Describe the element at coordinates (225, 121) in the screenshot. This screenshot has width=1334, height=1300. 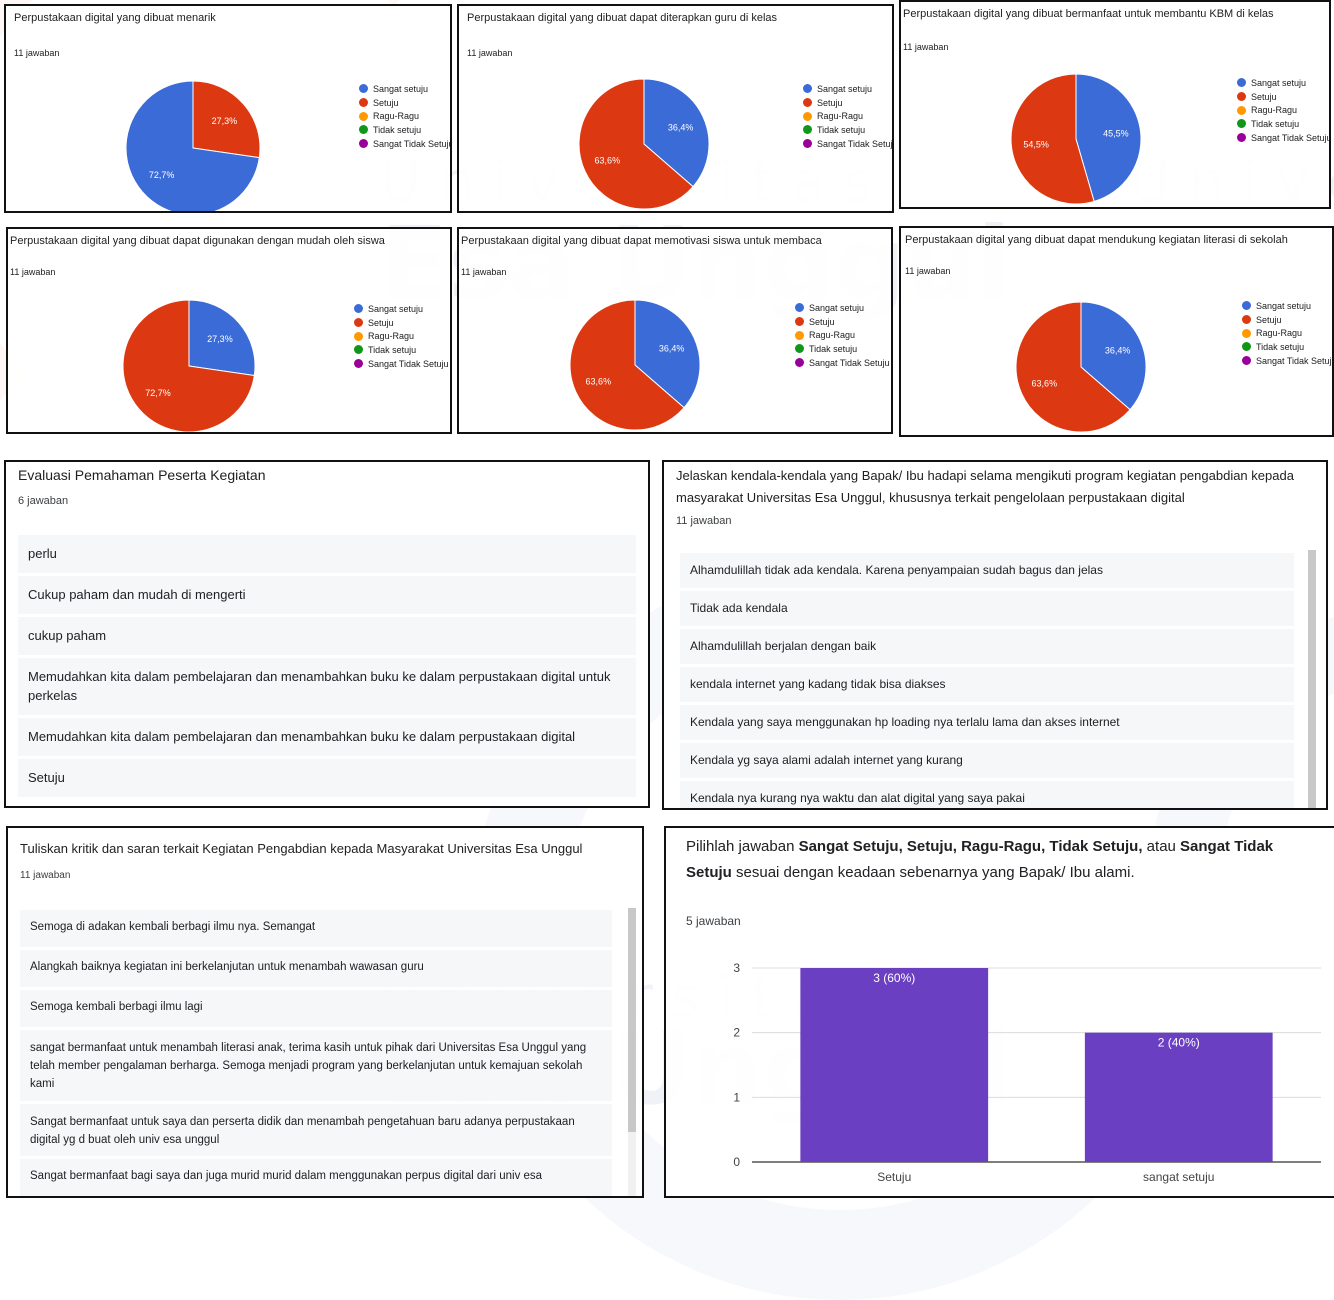
I see `slice-label: 27,3%` at that location.